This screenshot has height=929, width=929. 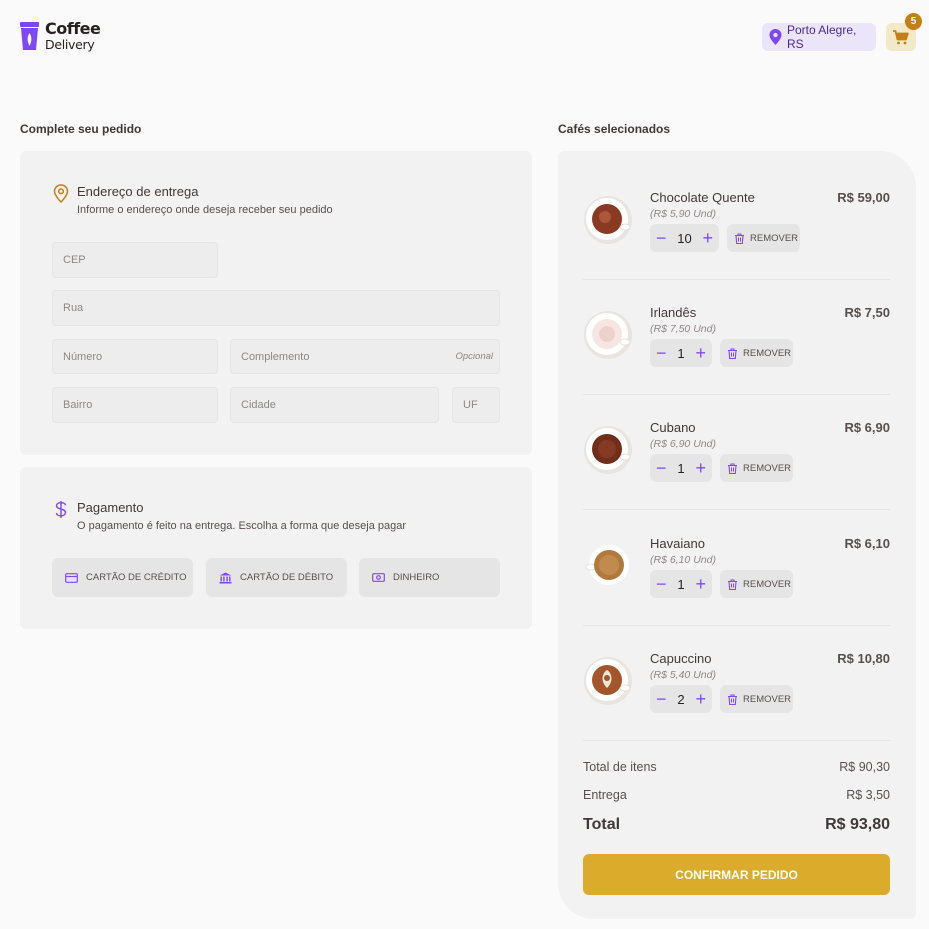 What do you see at coordinates (73, 28) in the screenshot?
I see `logo-title: Coffee` at bounding box center [73, 28].